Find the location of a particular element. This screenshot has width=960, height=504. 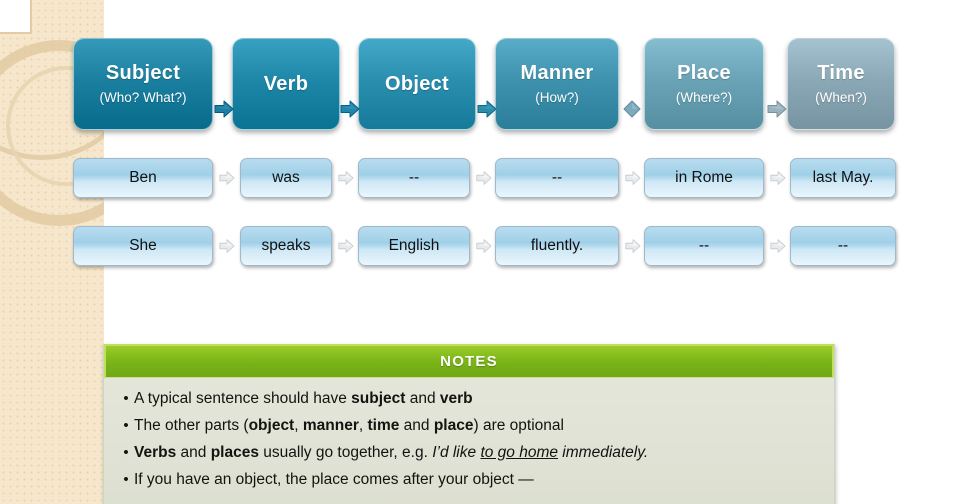

header-box-subtitle: (How?) is located at coordinates (557, 97).